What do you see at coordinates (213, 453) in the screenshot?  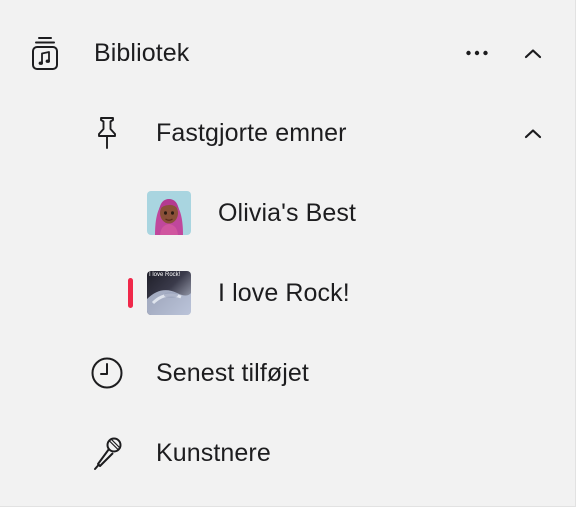 I see `artists-label: Kunstnere` at bounding box center [213, 453].